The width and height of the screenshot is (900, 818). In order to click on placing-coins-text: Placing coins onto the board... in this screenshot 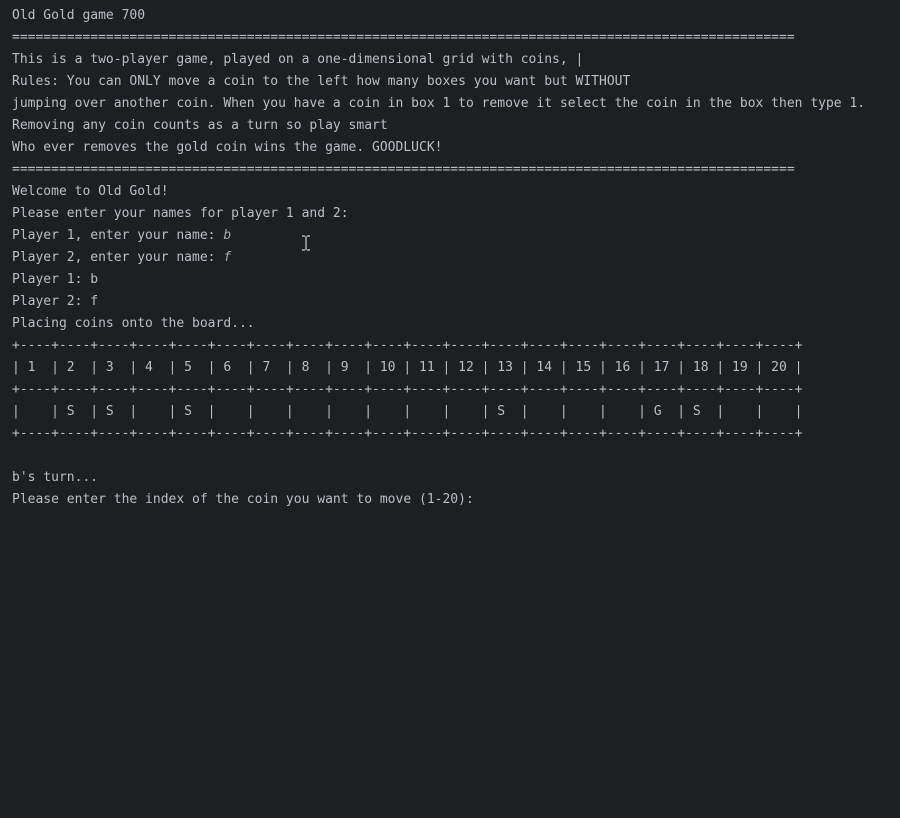, I will do `click(133, 323)`.